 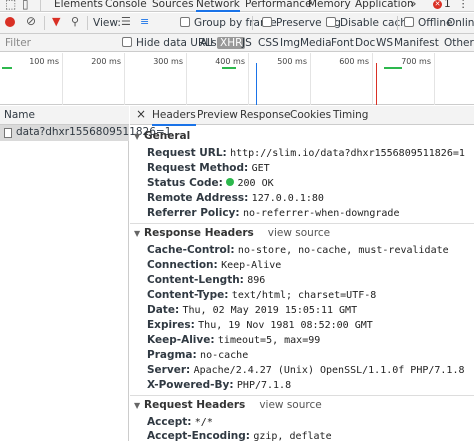 I want to click on tab-elements: Elements, so click(x=78, y=5).